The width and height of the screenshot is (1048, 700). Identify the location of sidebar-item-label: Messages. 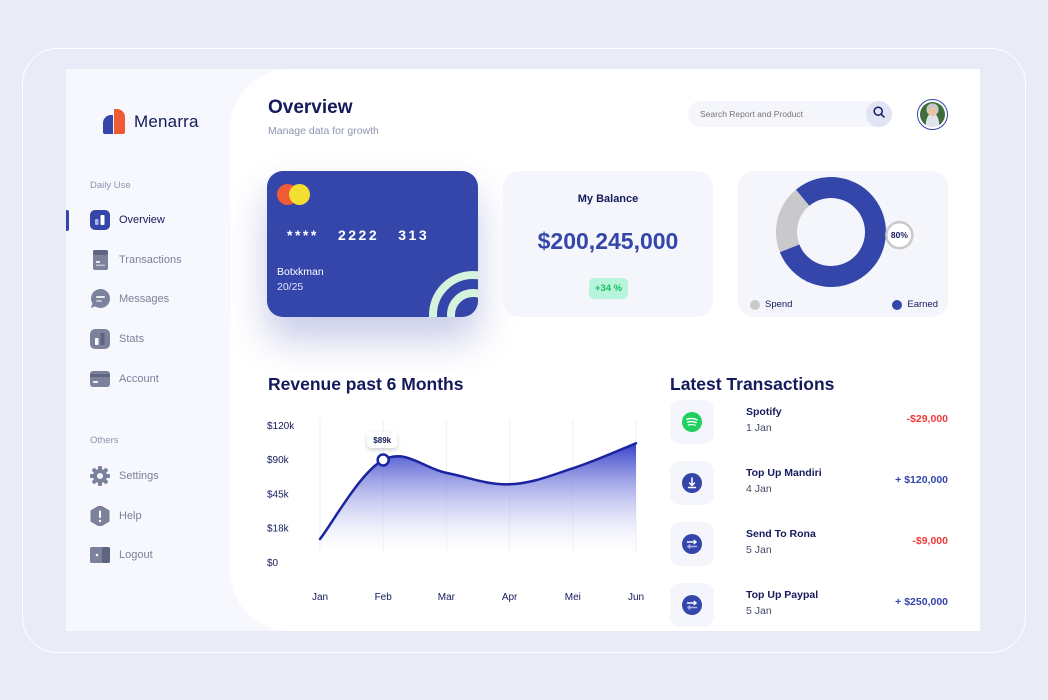
(144, 299).